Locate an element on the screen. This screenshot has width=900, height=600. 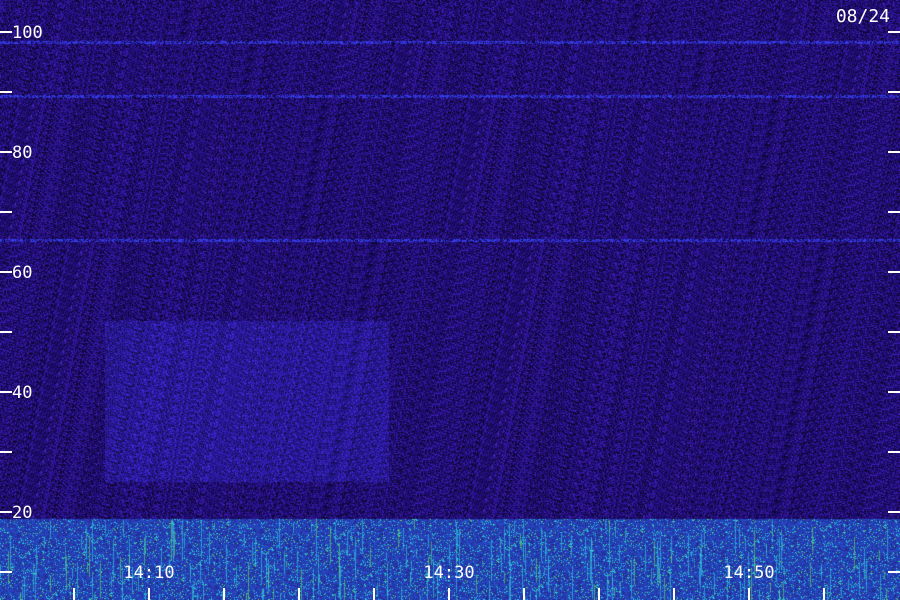
date-label: 08/24 is located at coordinates (863, 16).